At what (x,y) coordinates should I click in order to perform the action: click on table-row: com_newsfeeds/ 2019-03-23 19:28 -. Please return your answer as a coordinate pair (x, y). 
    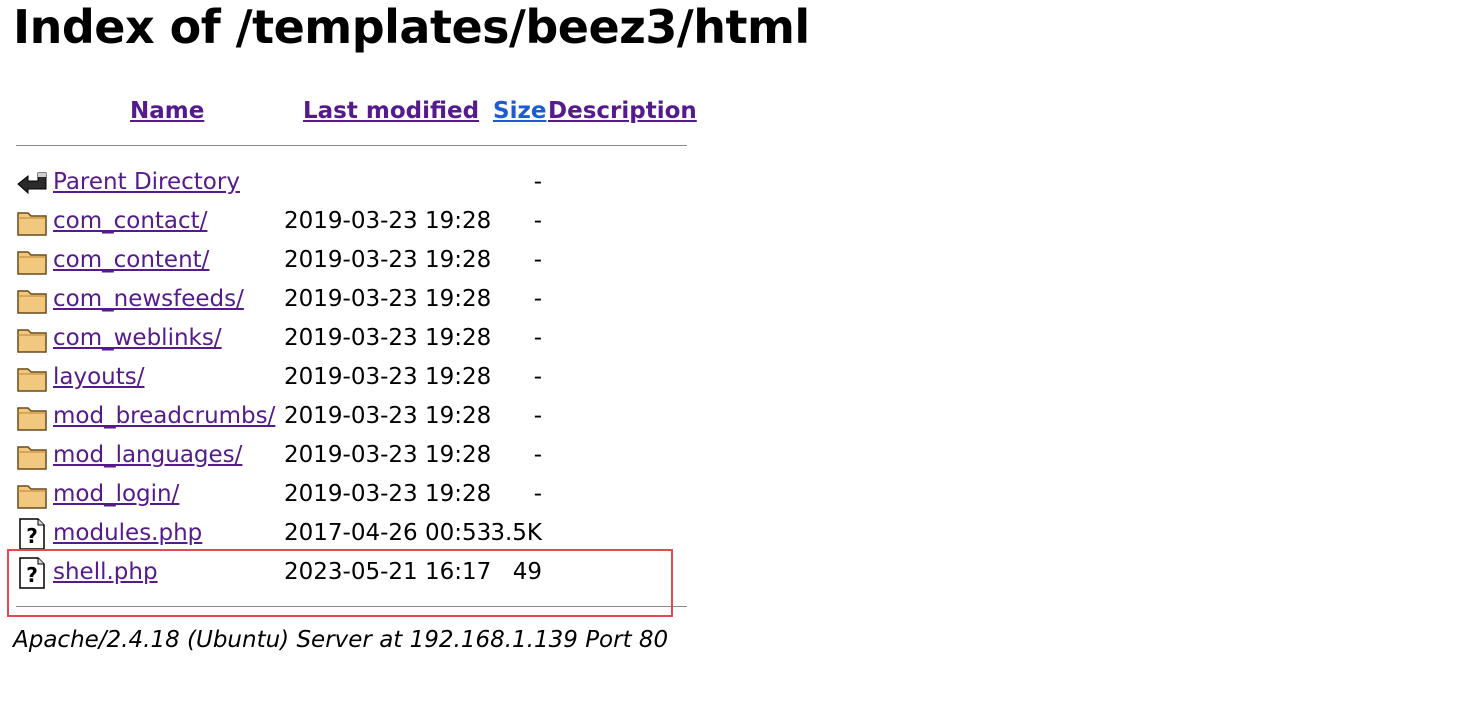
    Looking at the image, I should click on (350, 300).